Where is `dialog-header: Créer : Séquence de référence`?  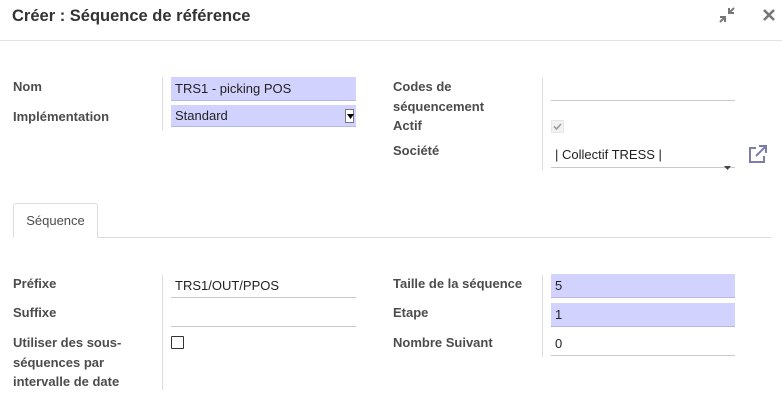
dialog-header: Créer : Séquence de référence is located at coordinates (391, 20).